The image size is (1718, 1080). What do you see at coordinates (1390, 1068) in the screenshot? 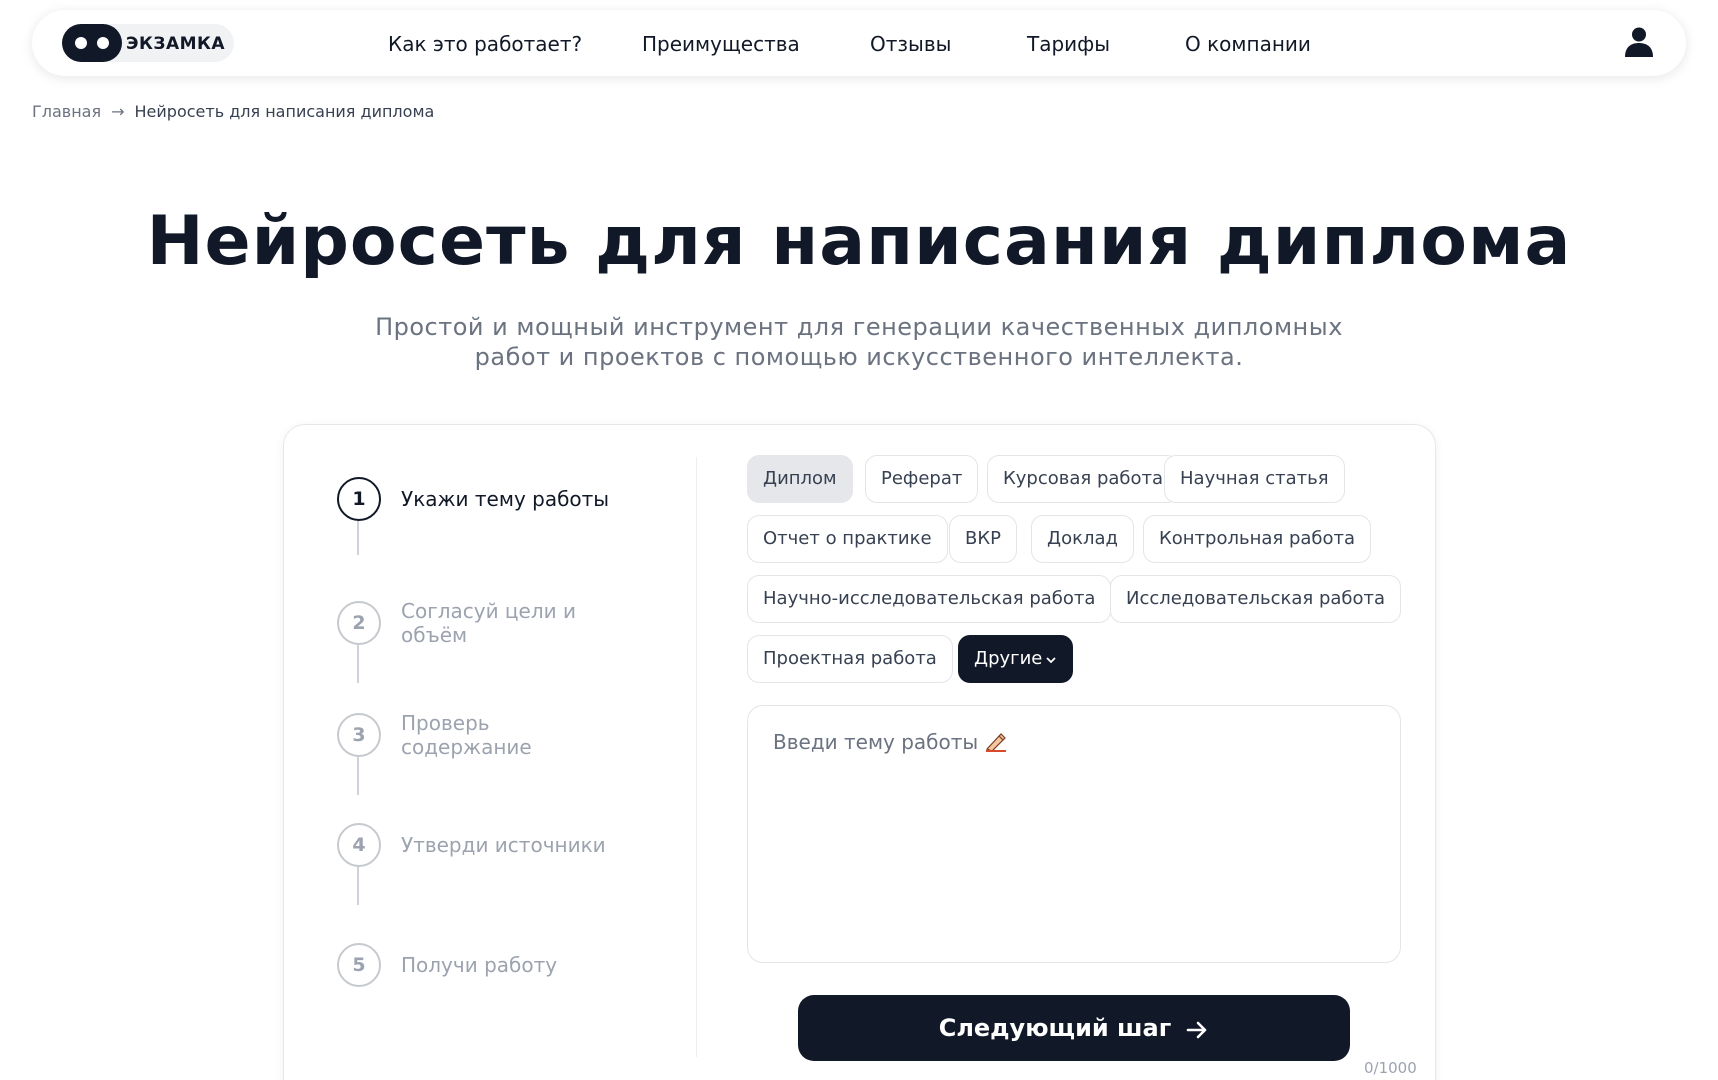
I see `character-counter: 0/1000` at bounding box center [1390, 1068].